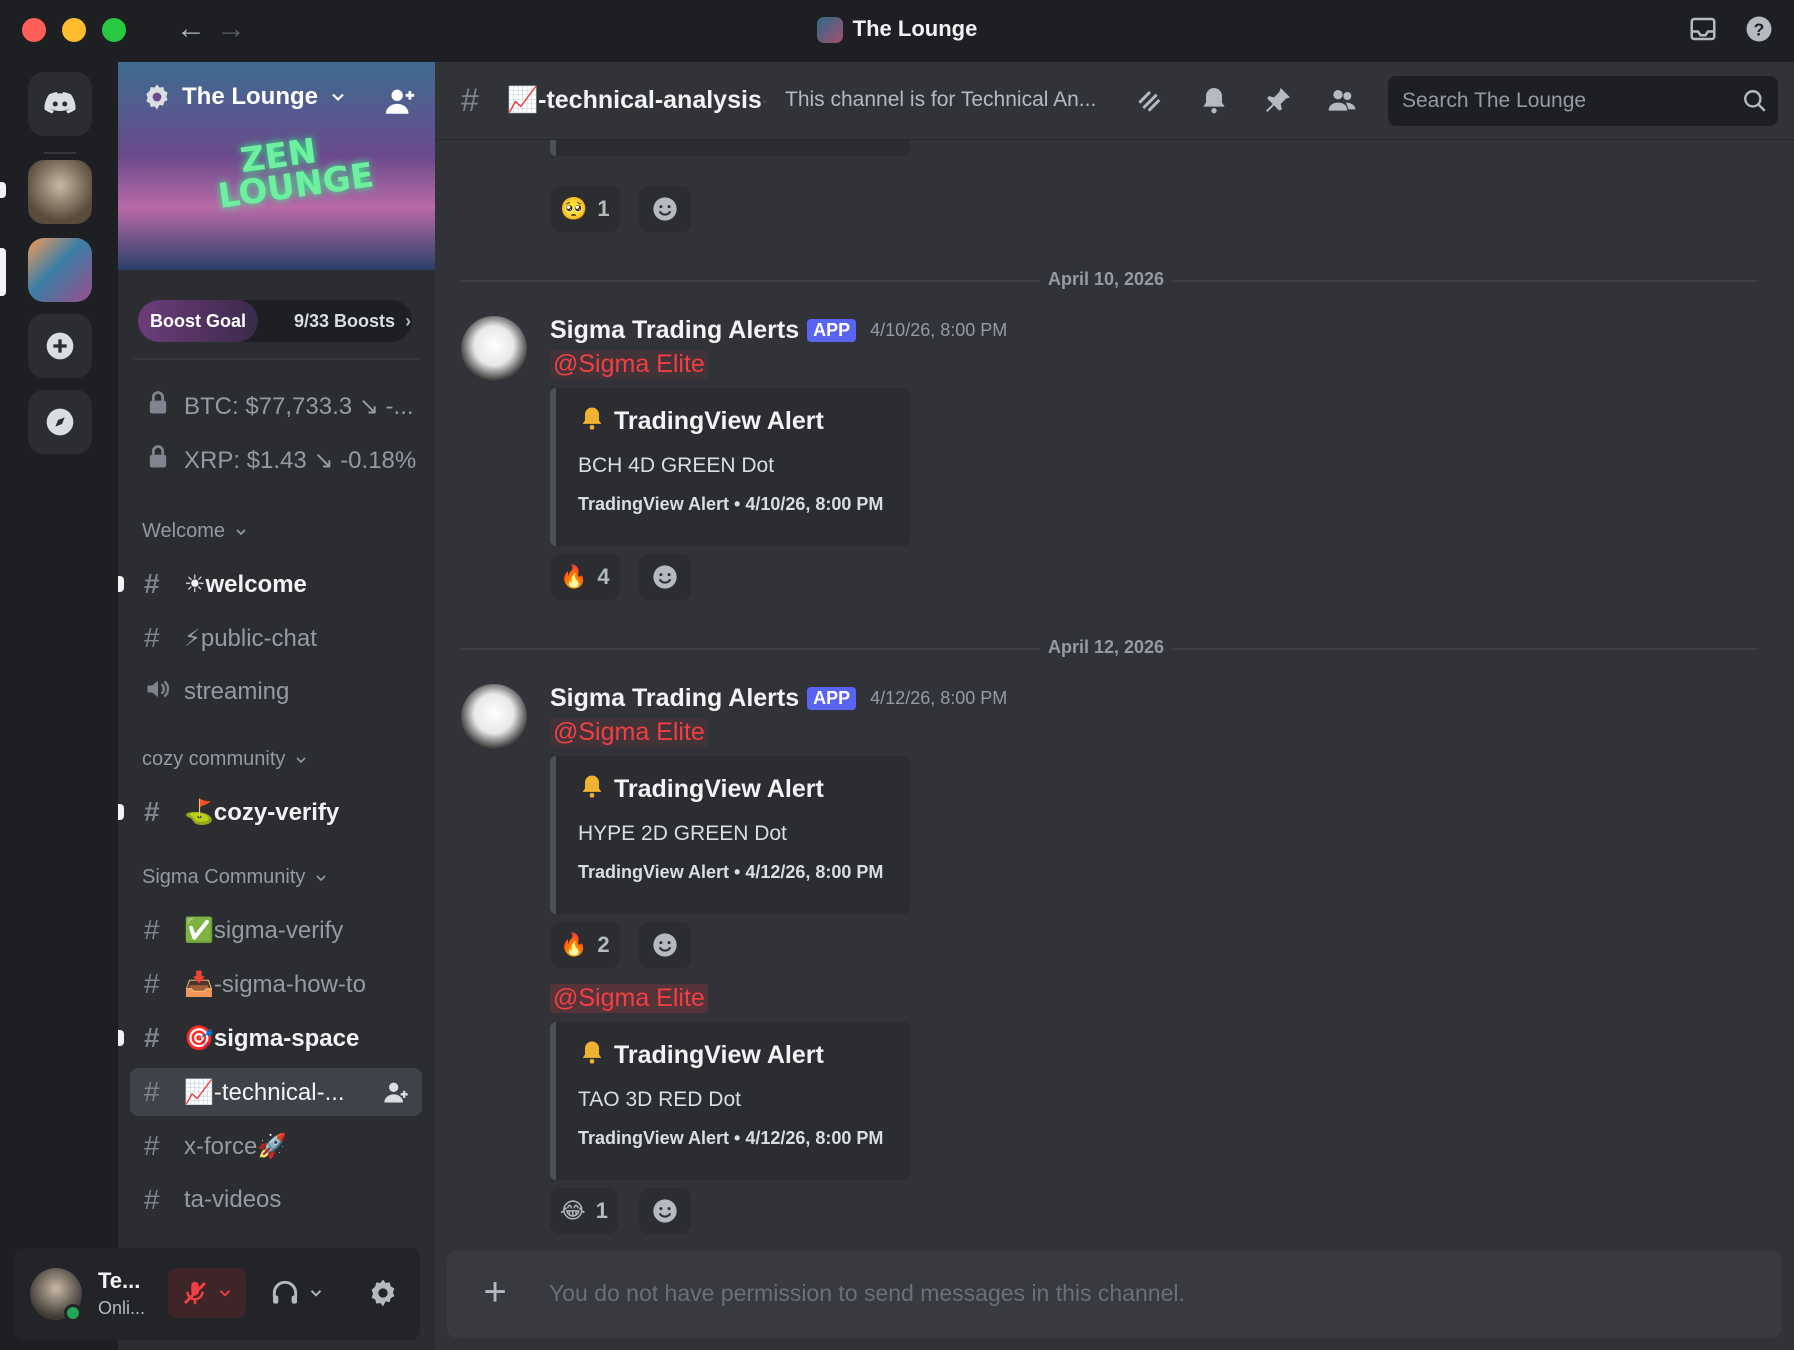  I want to click on category-sigma-community: Sigma Community, so click(235, 877).